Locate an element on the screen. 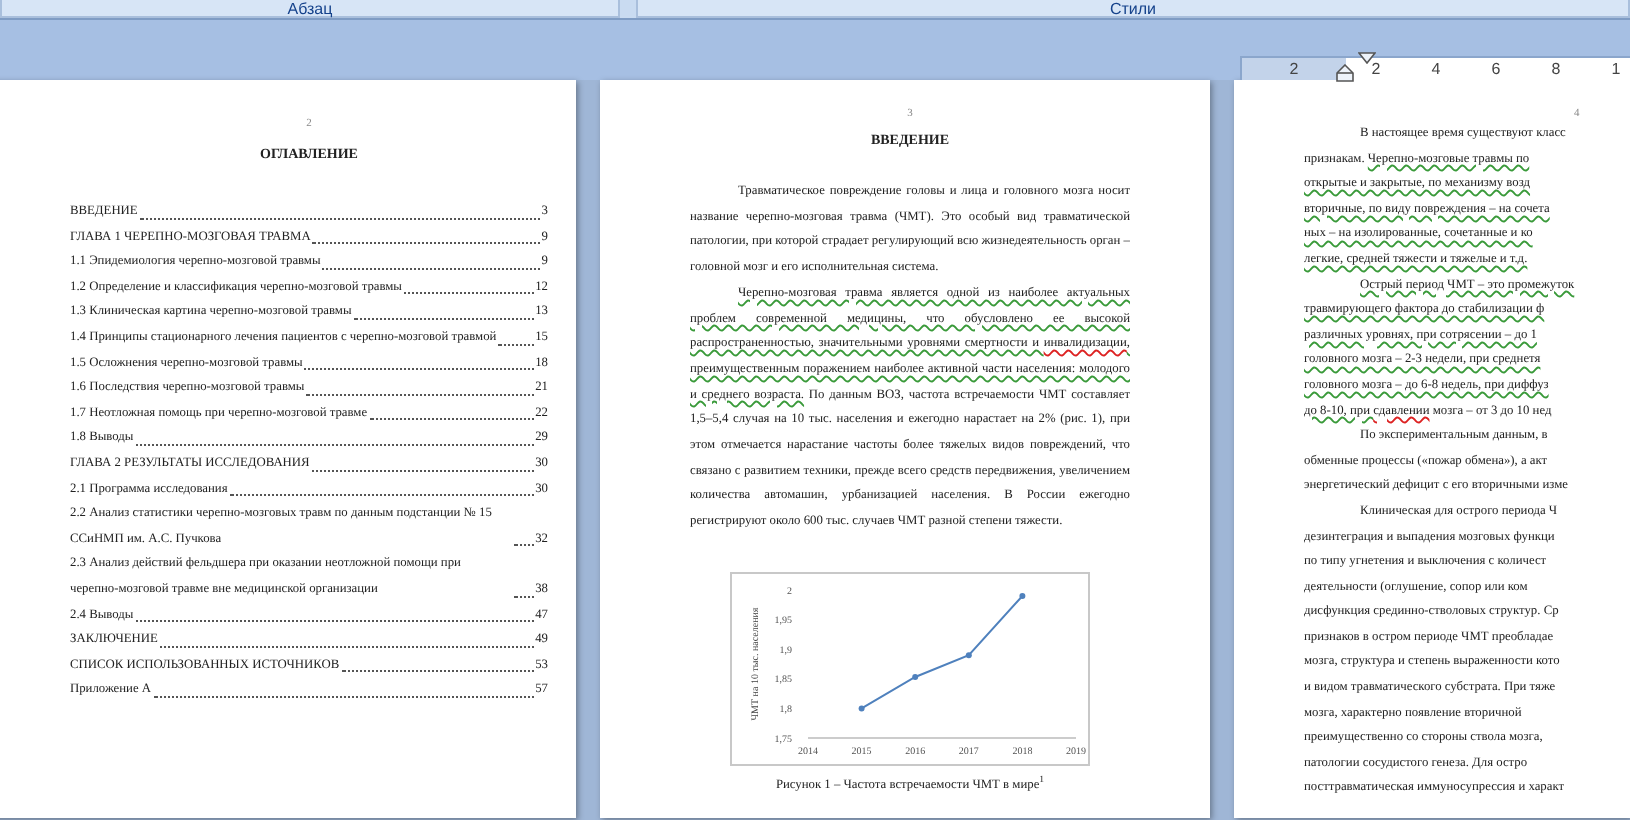  hanging-indent-icon is located at coordinates (1345, 73).